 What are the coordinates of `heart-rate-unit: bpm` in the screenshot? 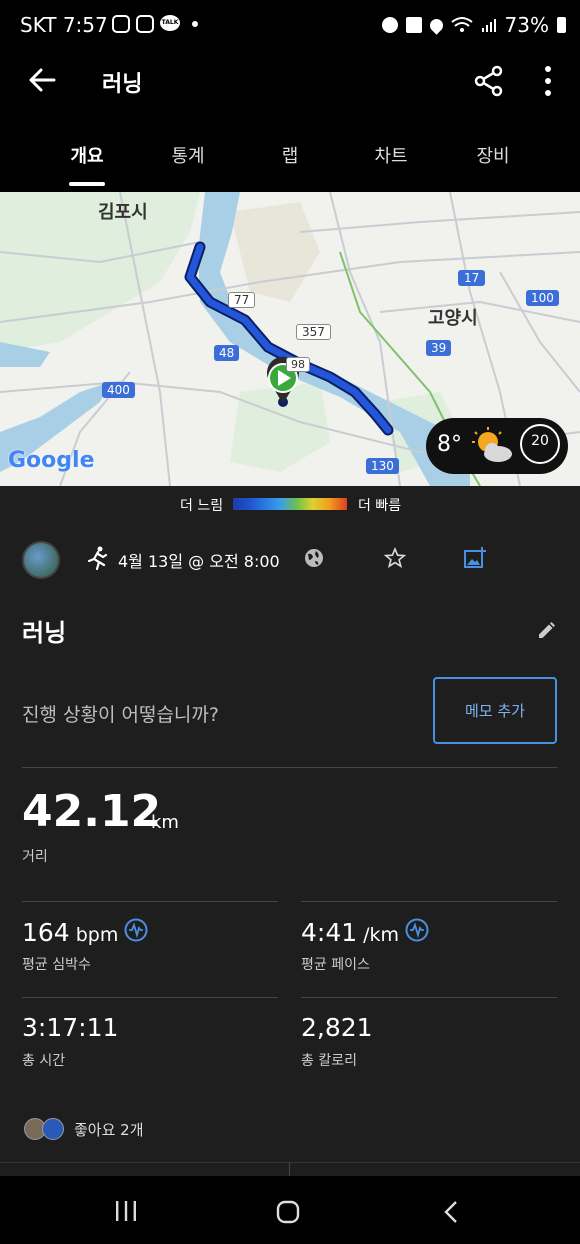 It's located at (97, 935).